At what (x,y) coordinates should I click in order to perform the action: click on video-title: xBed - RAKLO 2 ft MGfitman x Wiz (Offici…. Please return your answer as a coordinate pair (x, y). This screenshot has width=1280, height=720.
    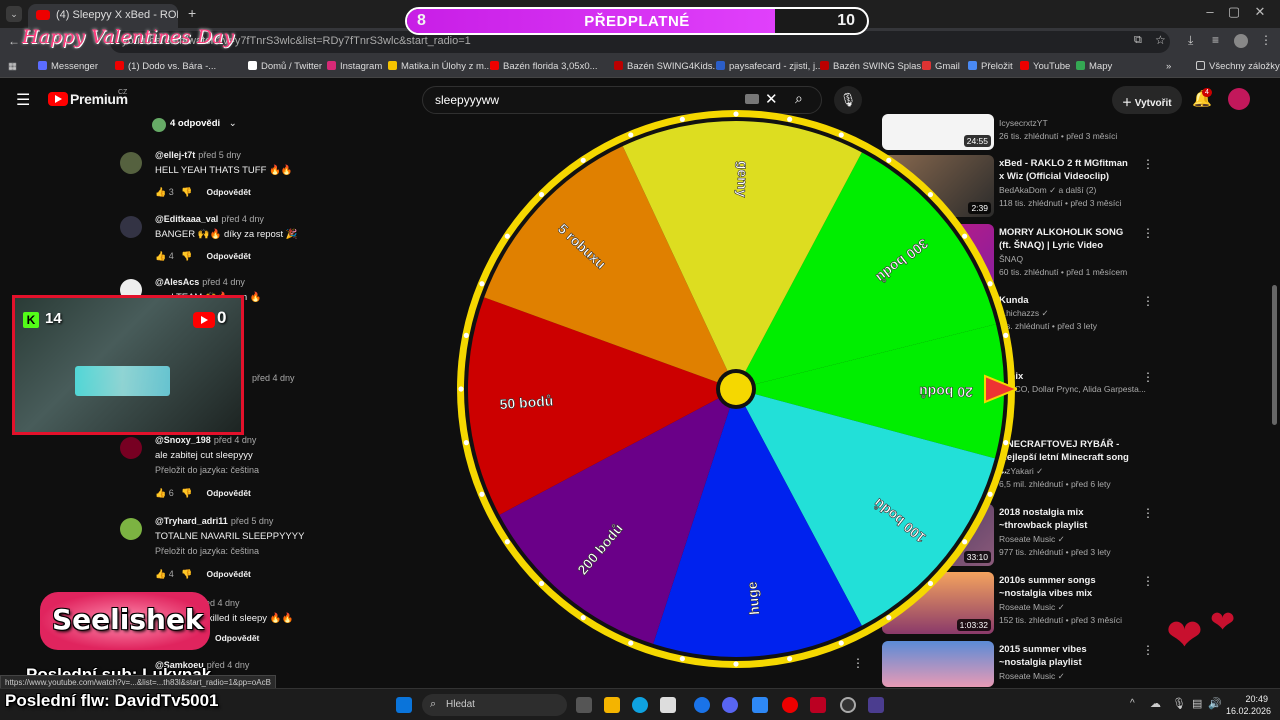
    Looking at the image, I should click on (1065, 170).